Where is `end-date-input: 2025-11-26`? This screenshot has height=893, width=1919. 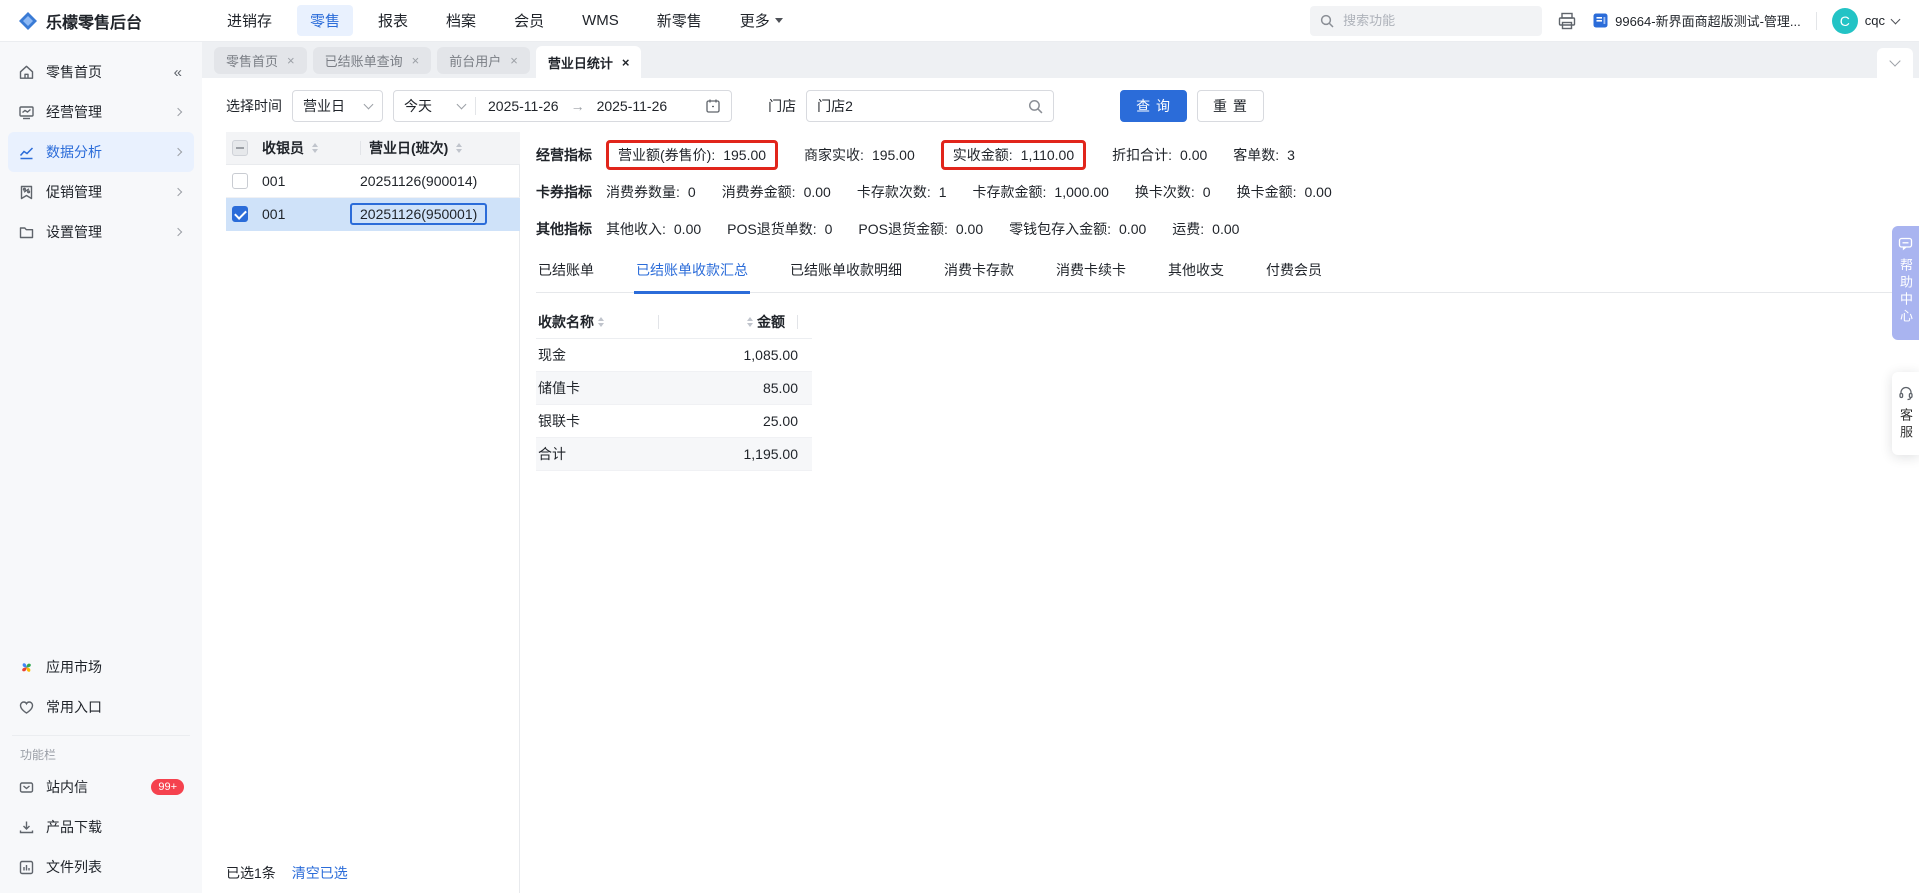 end-date-input: 2025-11-26 is located at coordinates (632, 106).